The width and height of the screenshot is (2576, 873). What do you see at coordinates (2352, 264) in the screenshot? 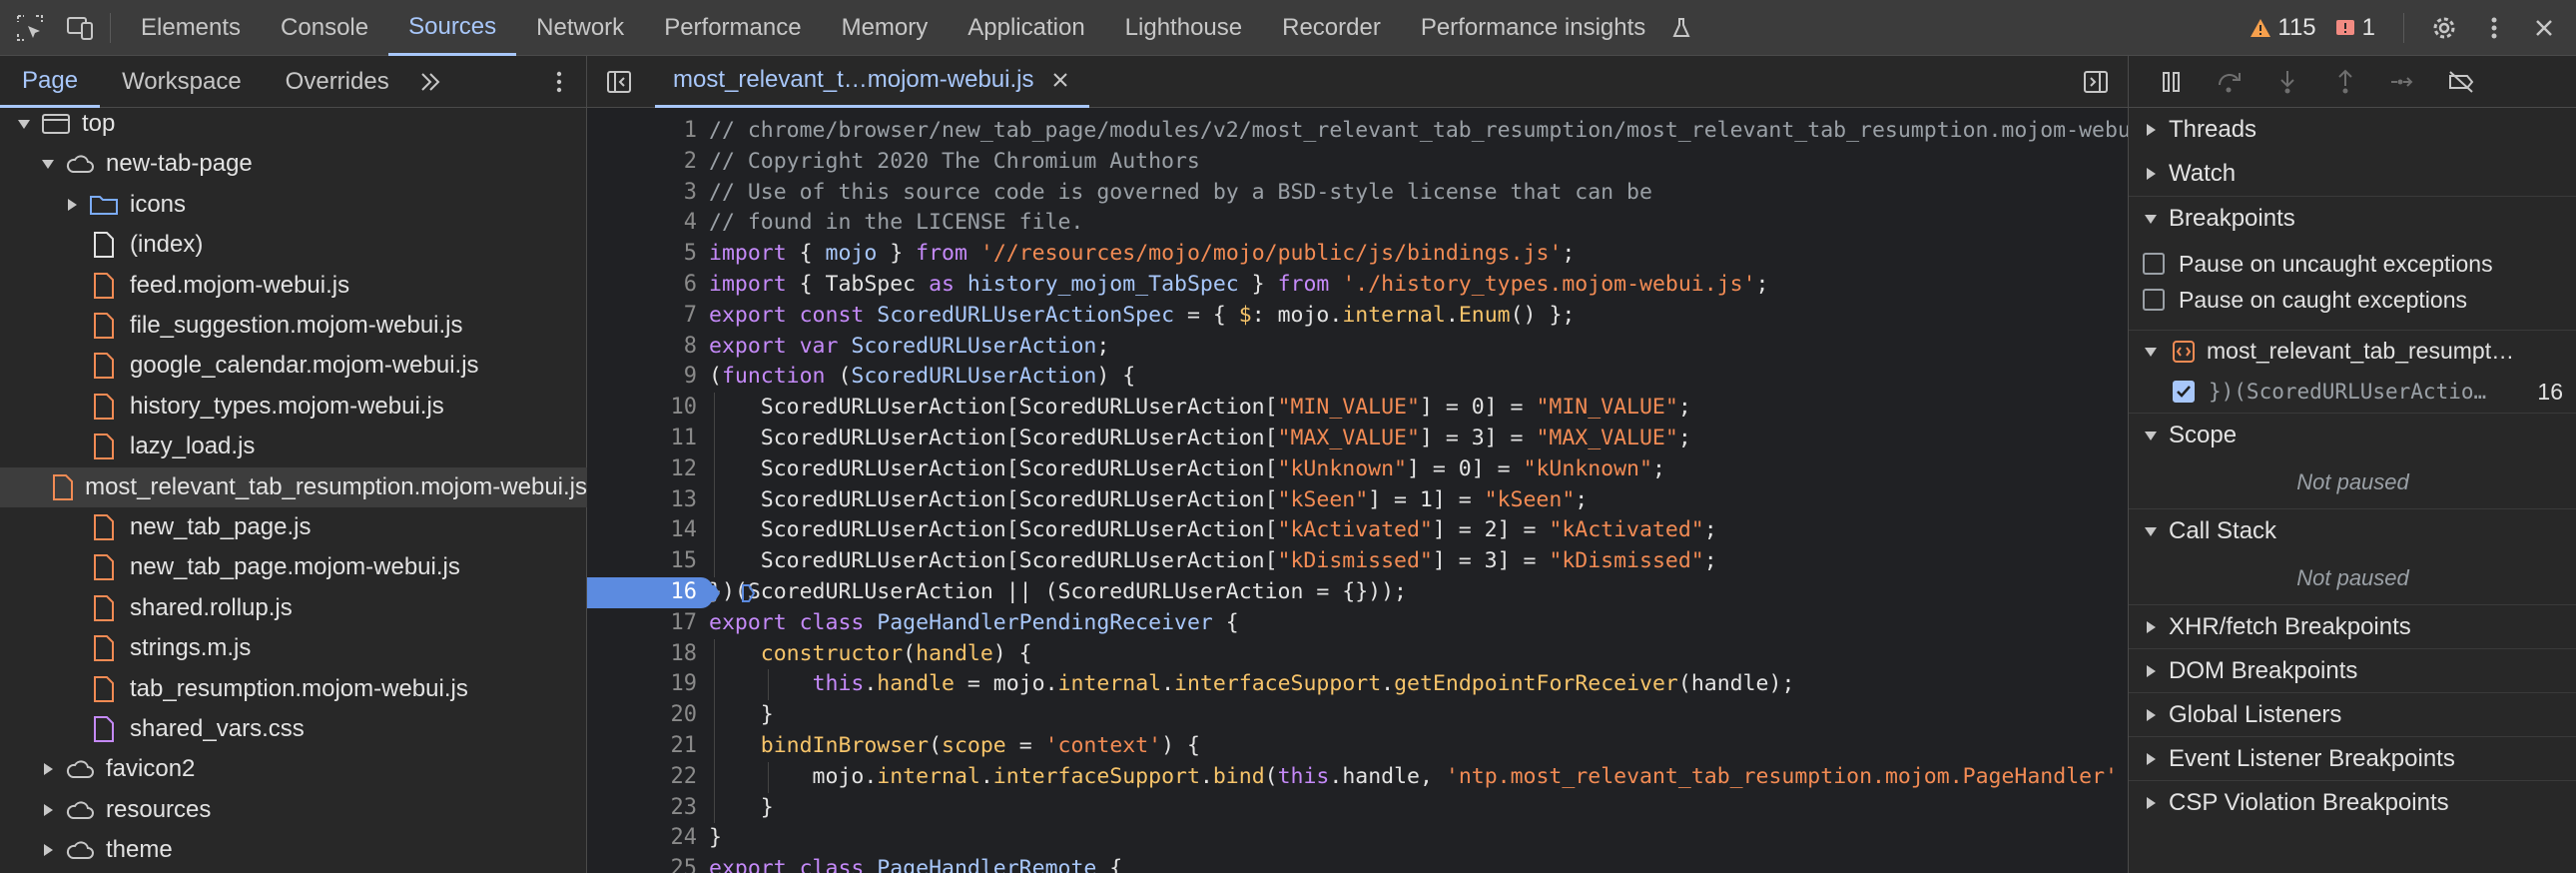
I see `pause-uncaught-row: Pause on uncaught exceptions` at bounding box center [2352, 264].